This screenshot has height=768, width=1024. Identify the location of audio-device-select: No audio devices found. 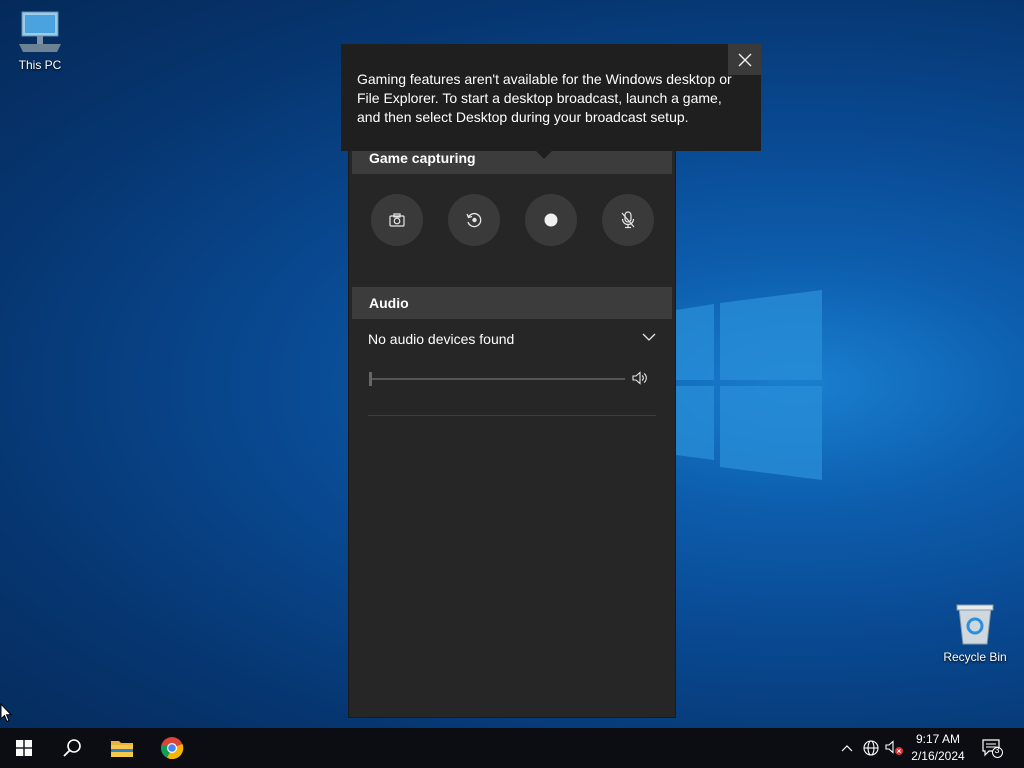
(441, 339).